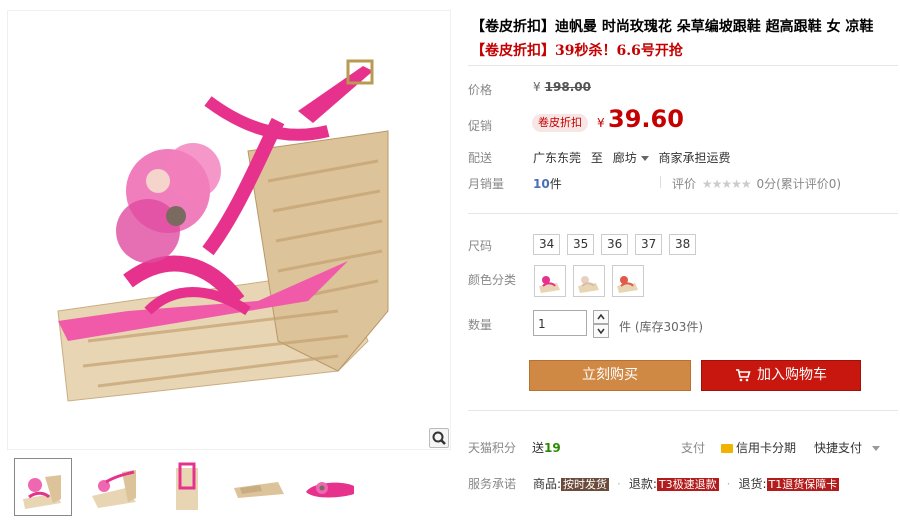 This screenshot has width=900, height=523. I want to click on add-to-cart-button: 加入购物车, so click(781, 375).